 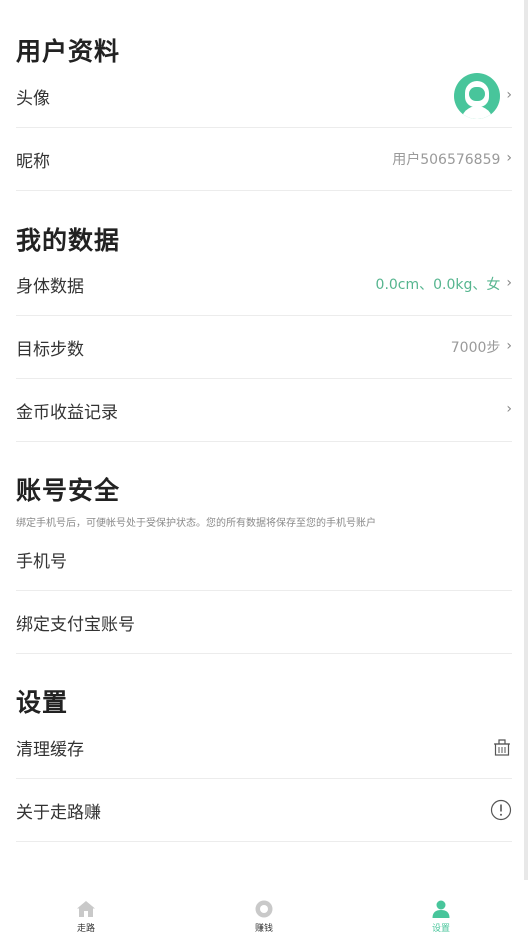 What do you see at coordinates (264, 284) in the screenshot?
I see `body-data-row: 身体数据 0.0cm、0.0kg、女 ›` at bounding box center [264, 284].